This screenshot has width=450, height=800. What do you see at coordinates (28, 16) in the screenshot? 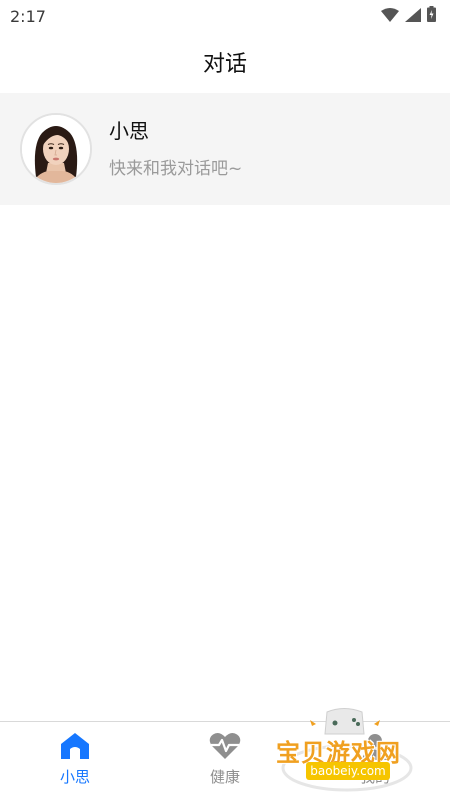
I see `status-time: 2:17` at bounding box center [28, 16].